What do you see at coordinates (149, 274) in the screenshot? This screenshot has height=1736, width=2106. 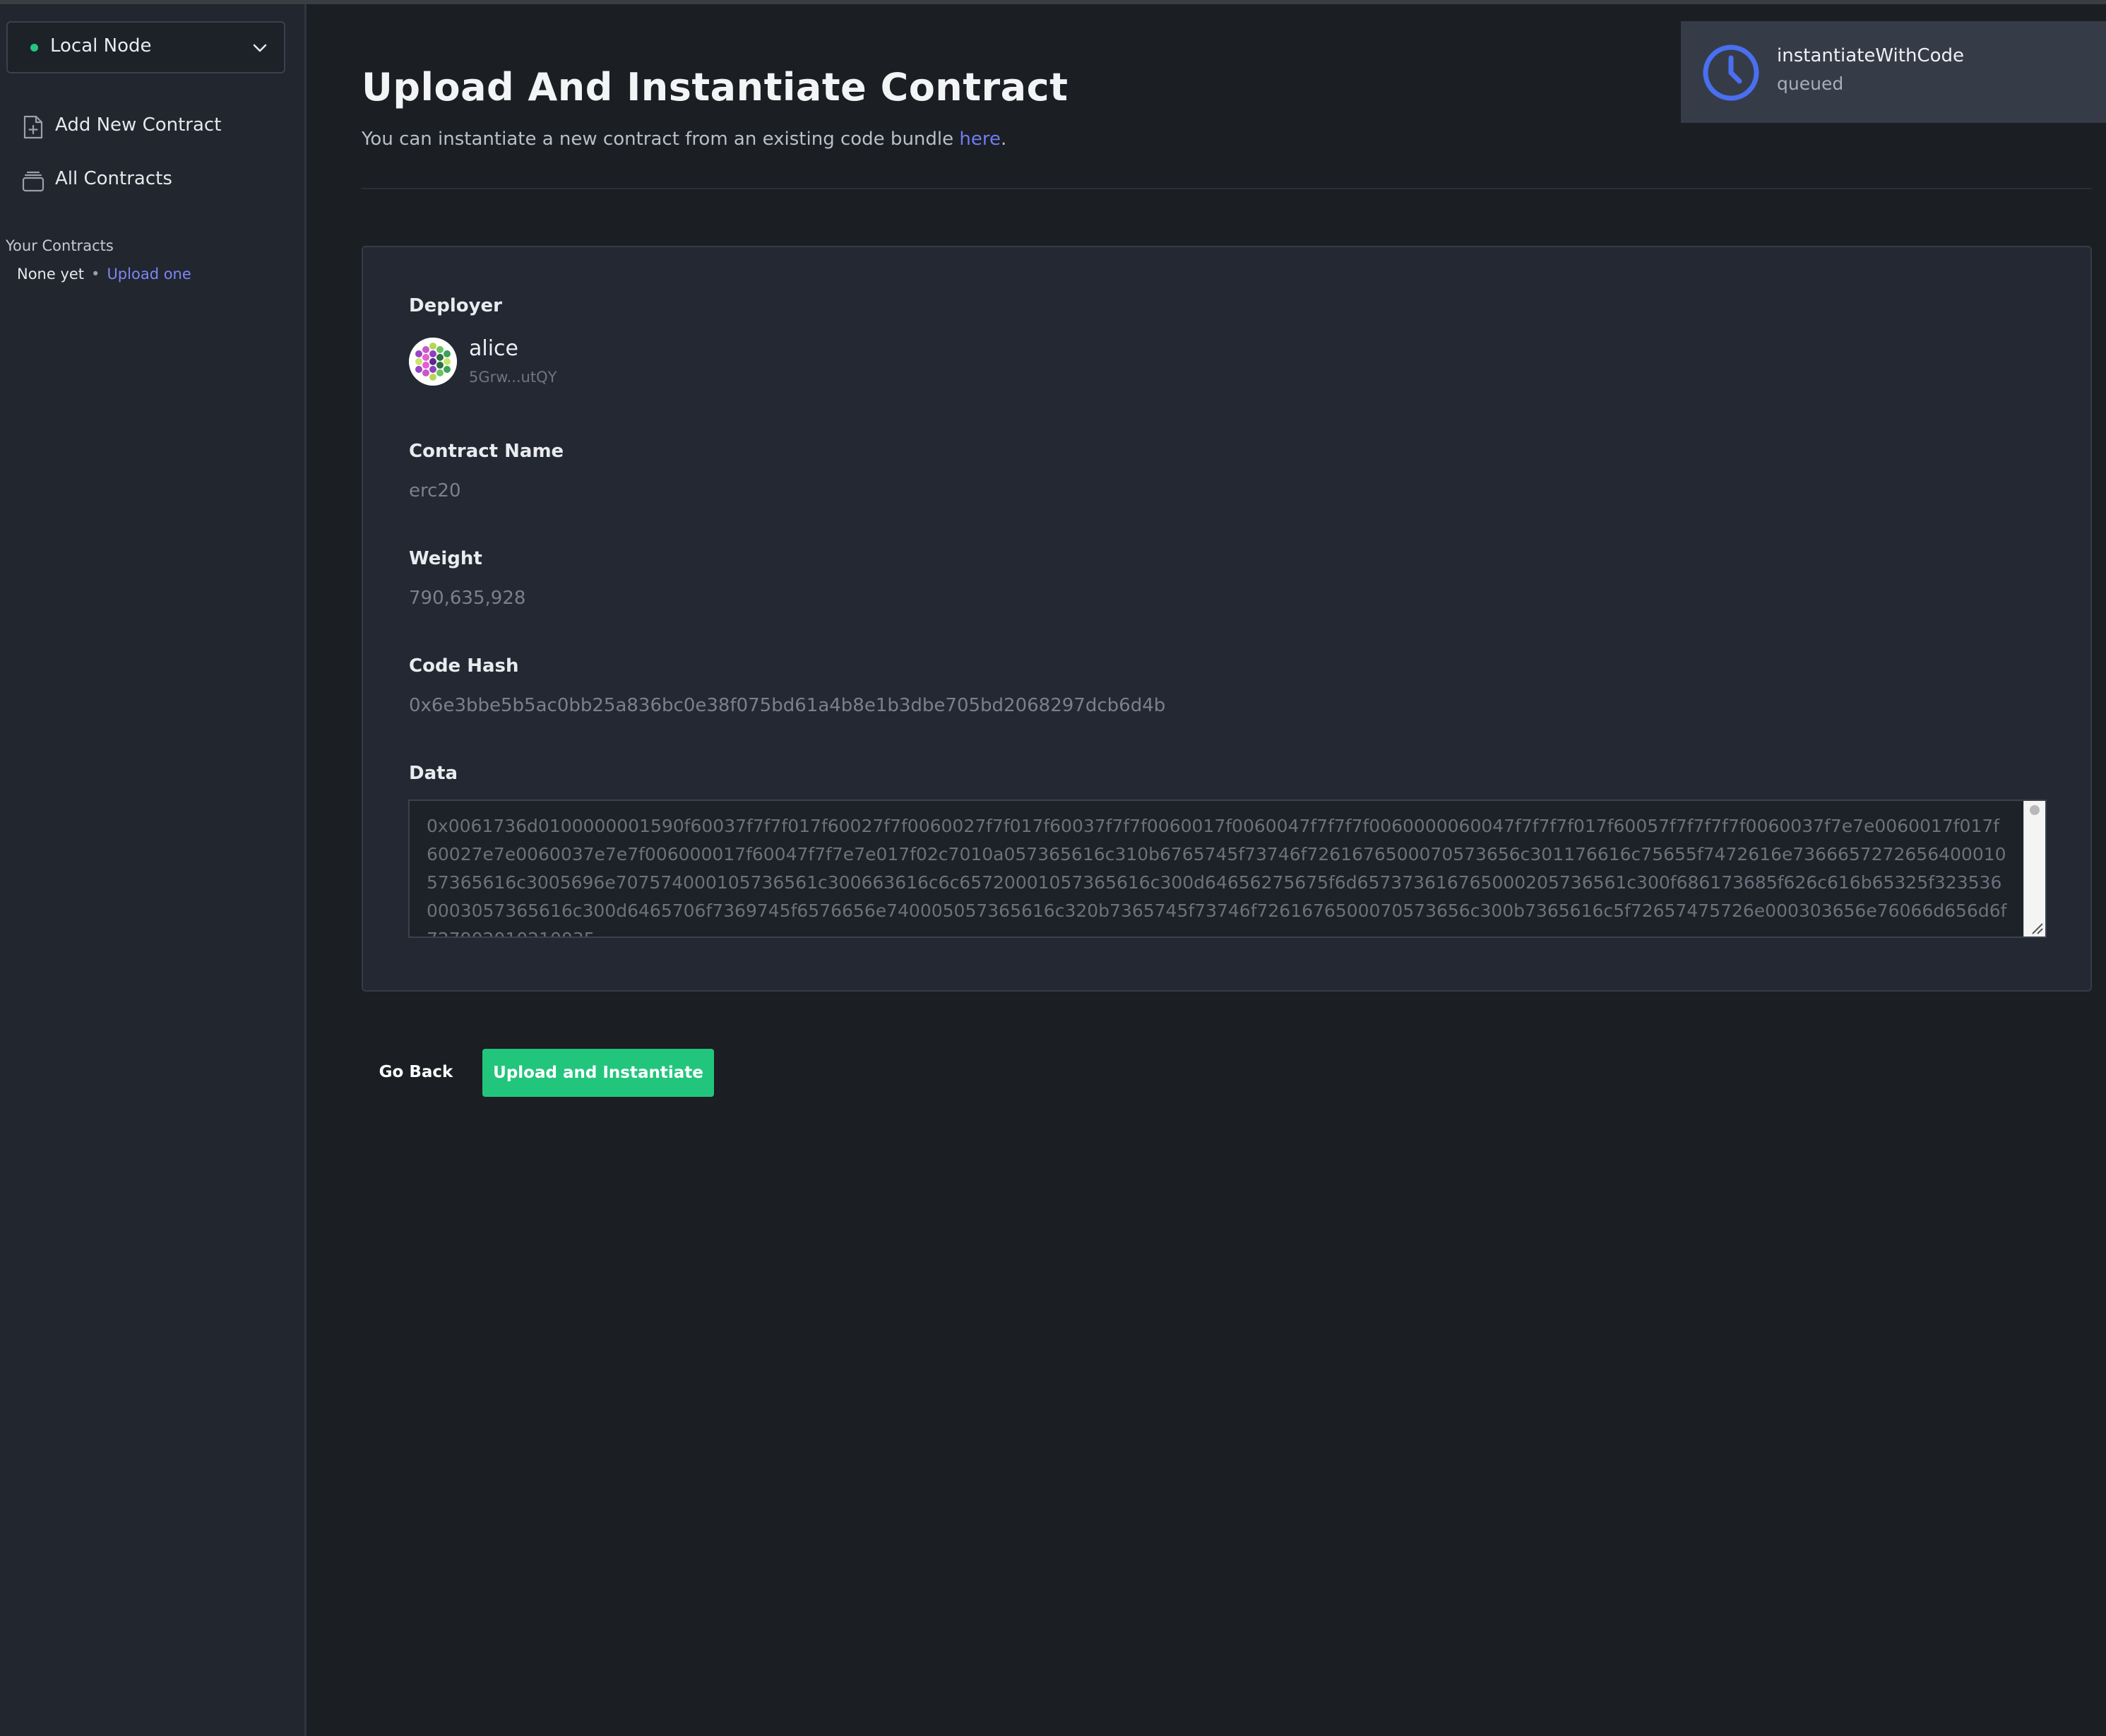 I see `upload-one-link: Upload one` at bounding box center [149, 274].